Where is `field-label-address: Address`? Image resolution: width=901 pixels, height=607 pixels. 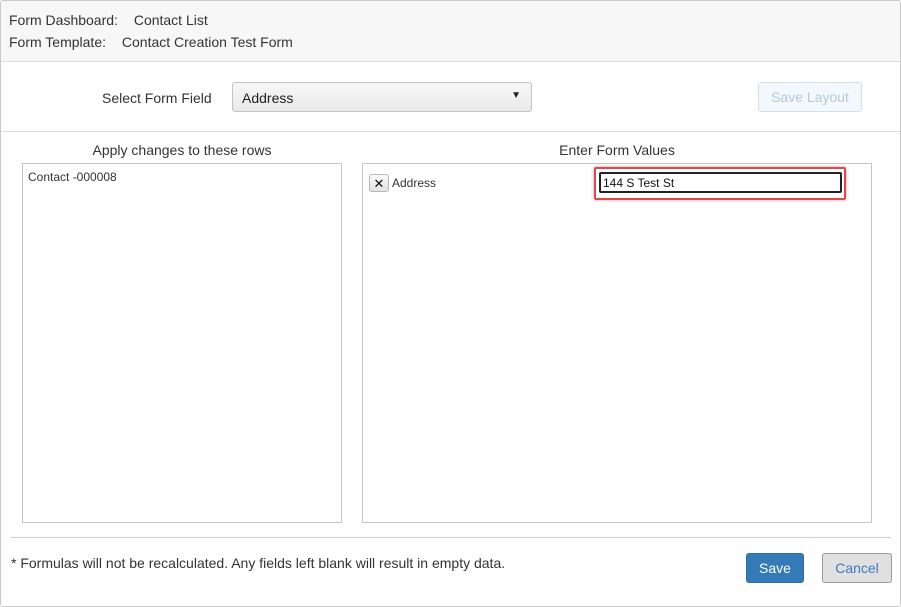 field-label-address: Address is located at coordinates (414, 183).